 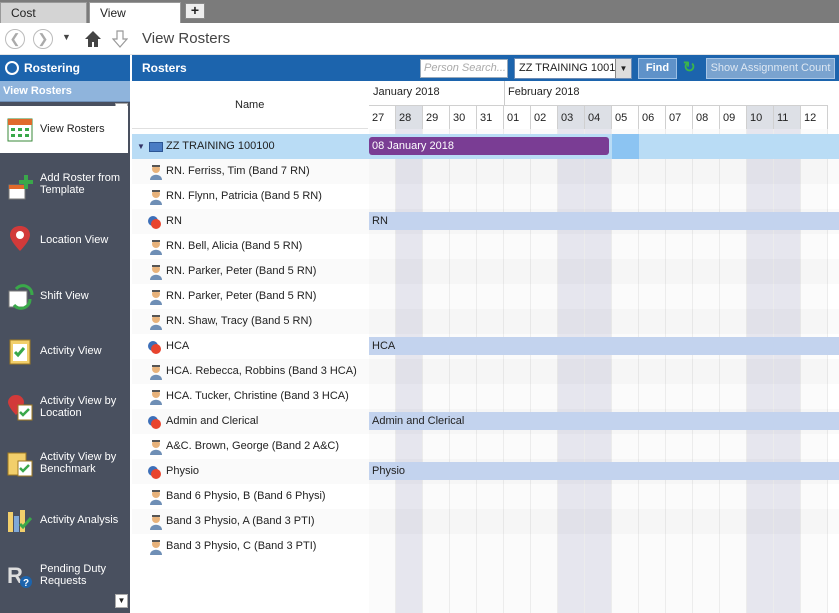 I want to click on sidebar-item-activity-view-by-location: Activity View by Location, so click(x=64, y=415).